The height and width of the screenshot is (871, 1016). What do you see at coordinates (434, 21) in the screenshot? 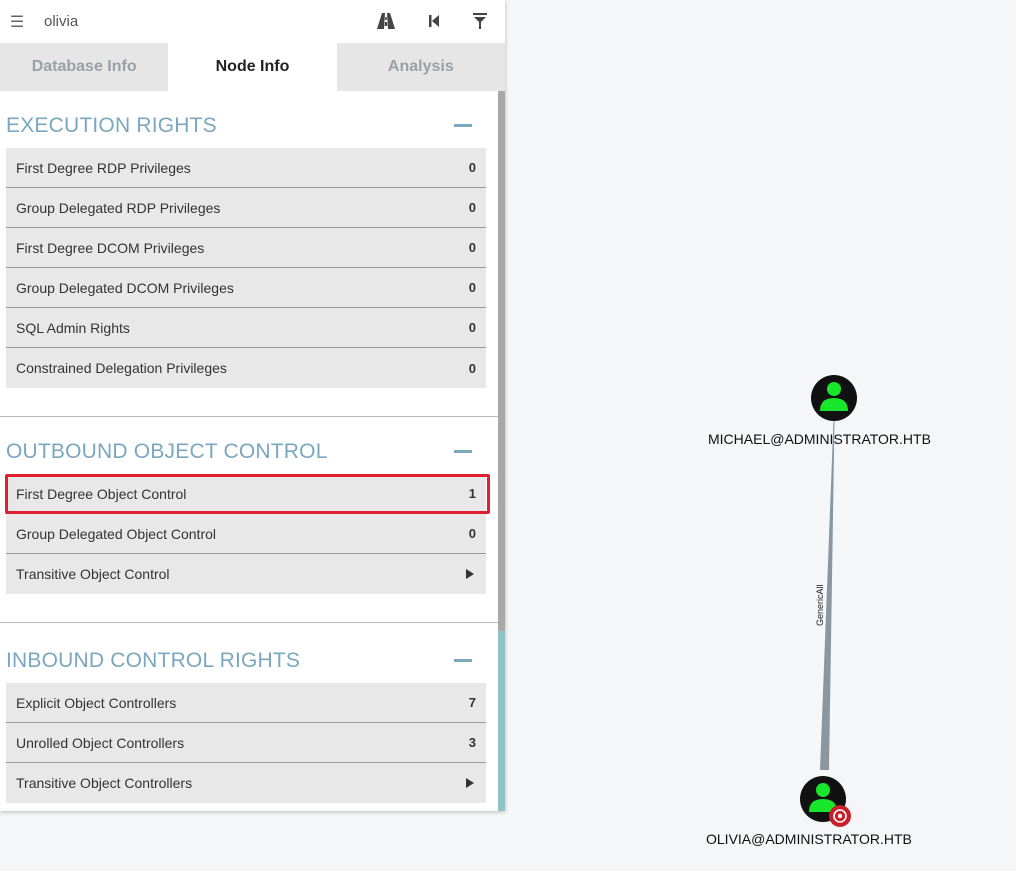
I see `back-icon` at bounding box center [434, 21].